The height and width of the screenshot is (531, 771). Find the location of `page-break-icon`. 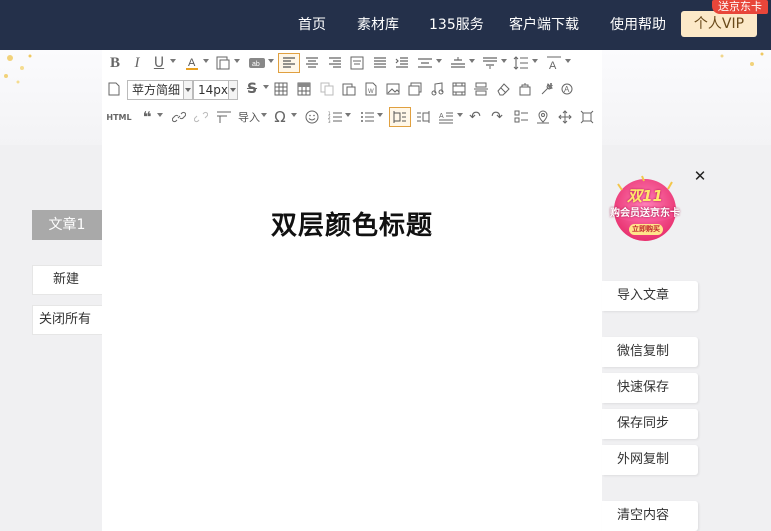

page-break-icon is located at coordinates (481, 89).